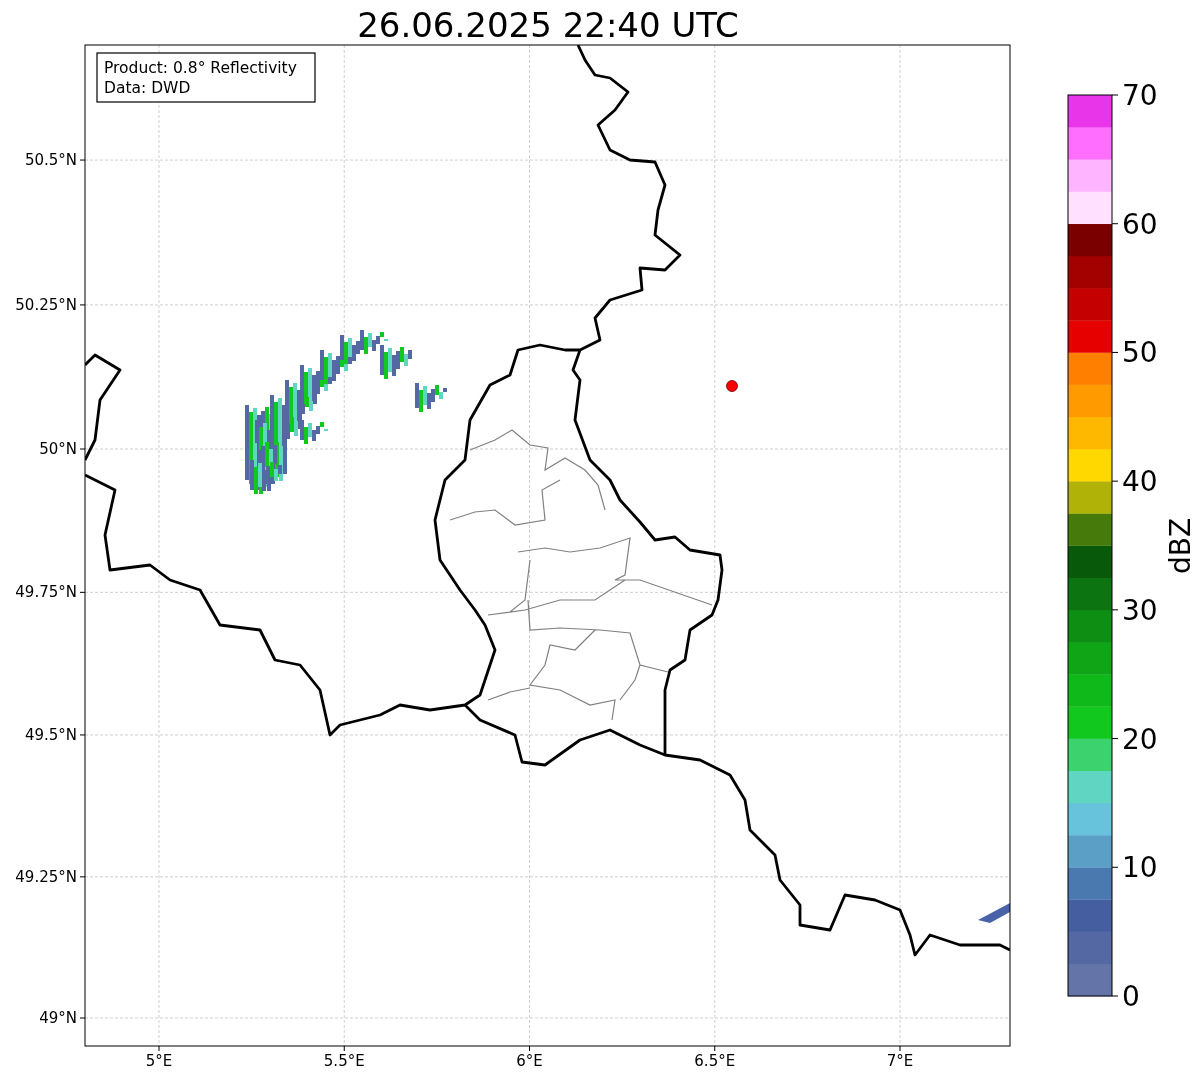 The image size is (1202, 1081). Describe the element at coordinates (1140, 353) in the screenshot. I see `colorbar-tick-label: 50` at that location.